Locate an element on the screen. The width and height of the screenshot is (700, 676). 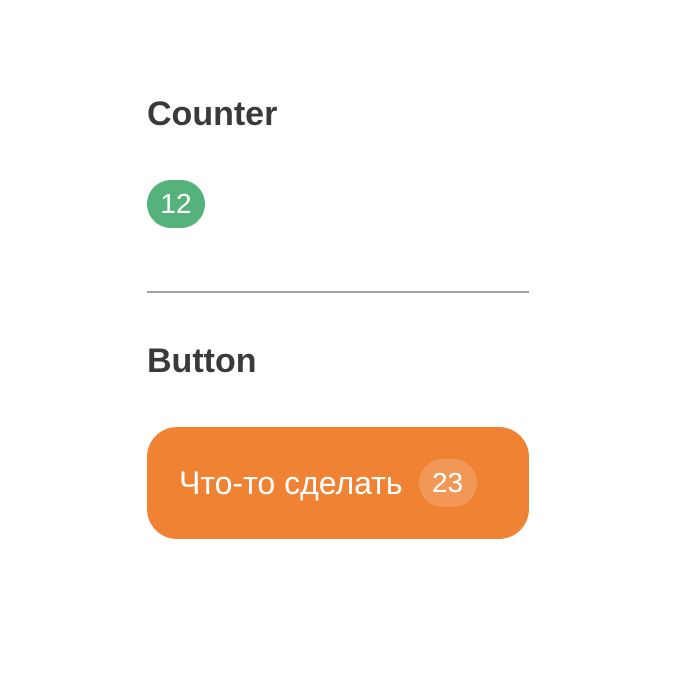
section-divider is located at coordinates (338, 292).